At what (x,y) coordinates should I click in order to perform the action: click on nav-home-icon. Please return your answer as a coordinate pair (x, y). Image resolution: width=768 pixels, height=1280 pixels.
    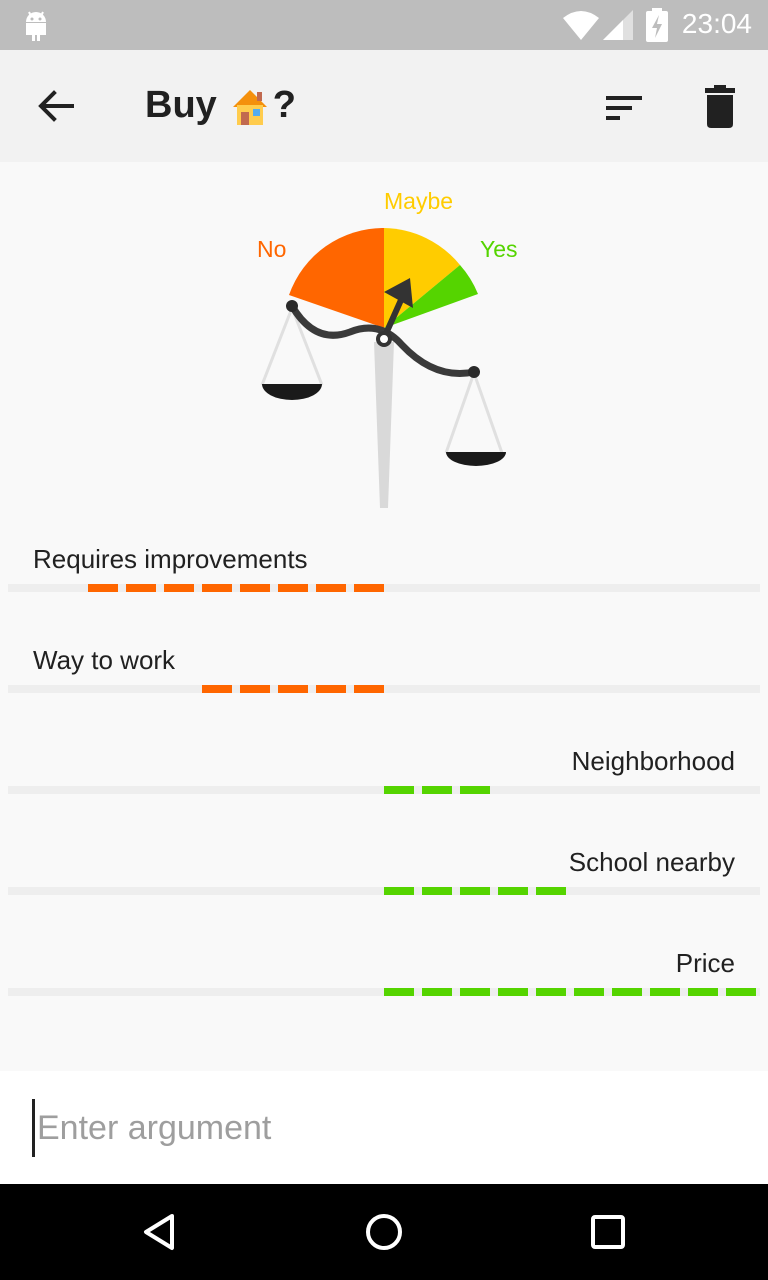
    Looking at the image, I should click on (384, 1232).